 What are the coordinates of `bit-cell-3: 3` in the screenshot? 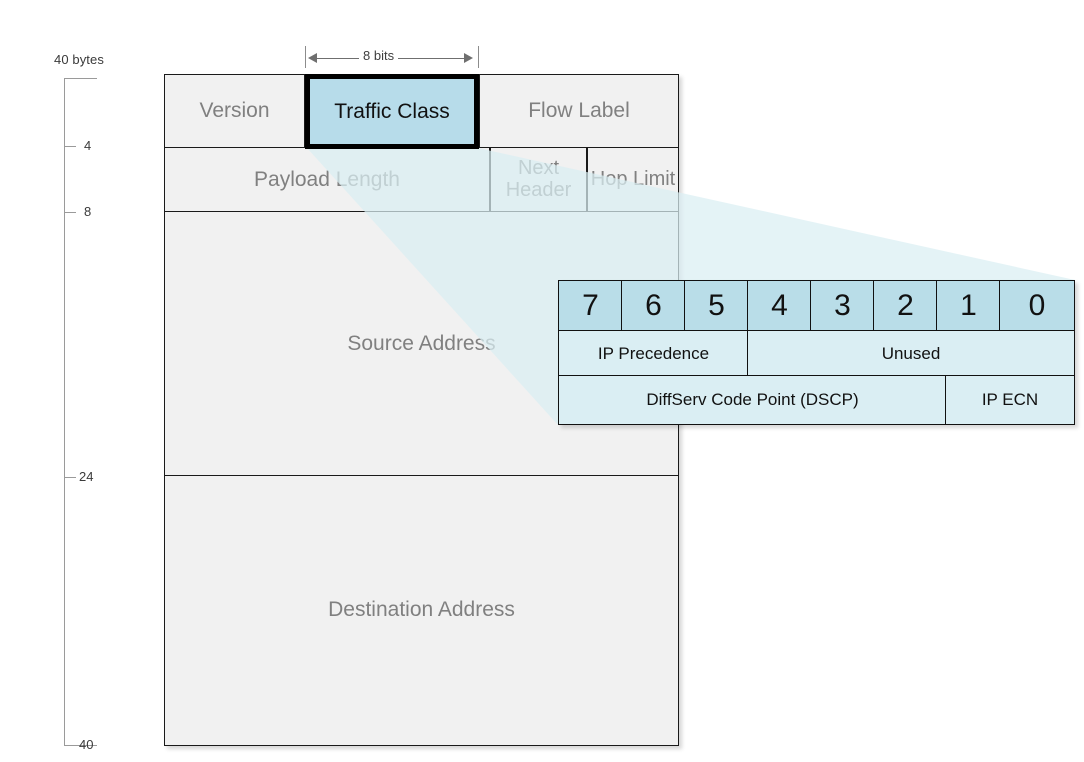 It's located at (842, 306).